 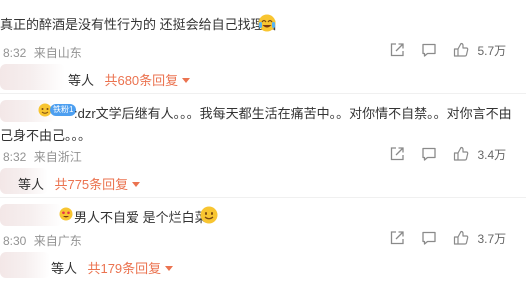 I want to click on like-button: 3.4万, so click(x=479, y=155).